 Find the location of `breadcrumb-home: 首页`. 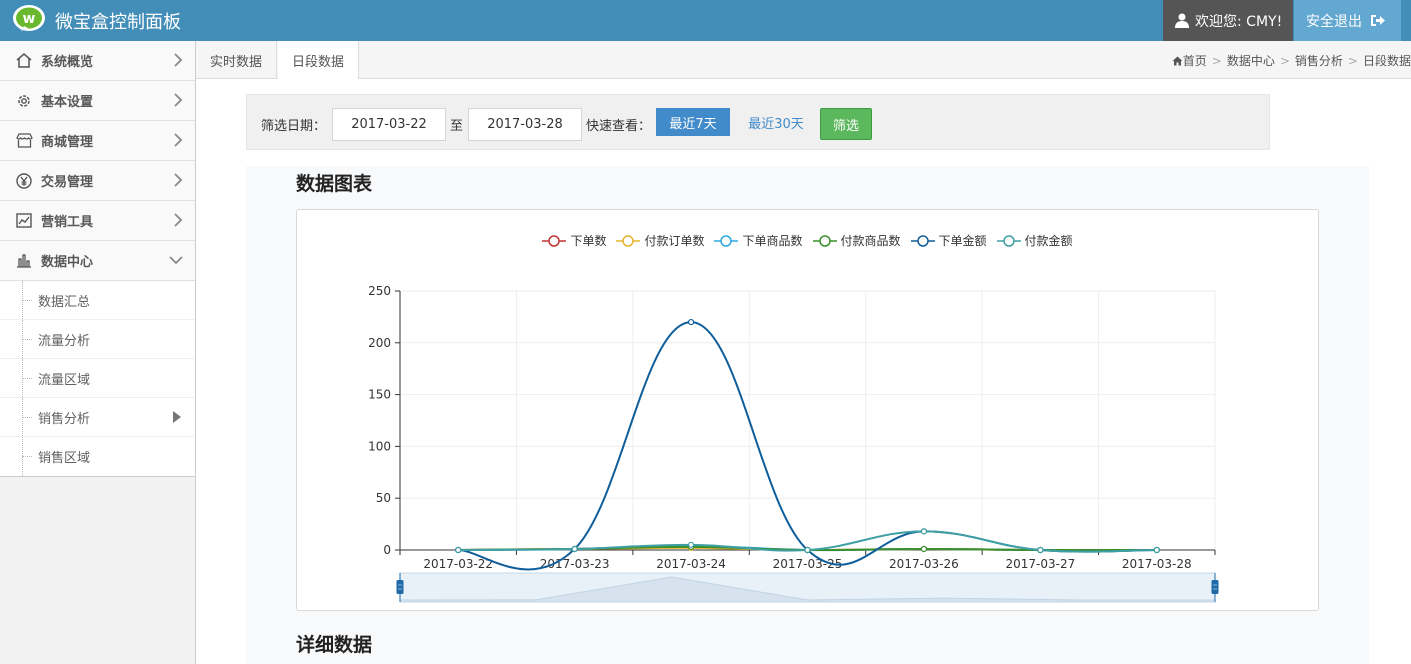

breadcrumb-home: 首页 is located at coordinates (1195, 61).